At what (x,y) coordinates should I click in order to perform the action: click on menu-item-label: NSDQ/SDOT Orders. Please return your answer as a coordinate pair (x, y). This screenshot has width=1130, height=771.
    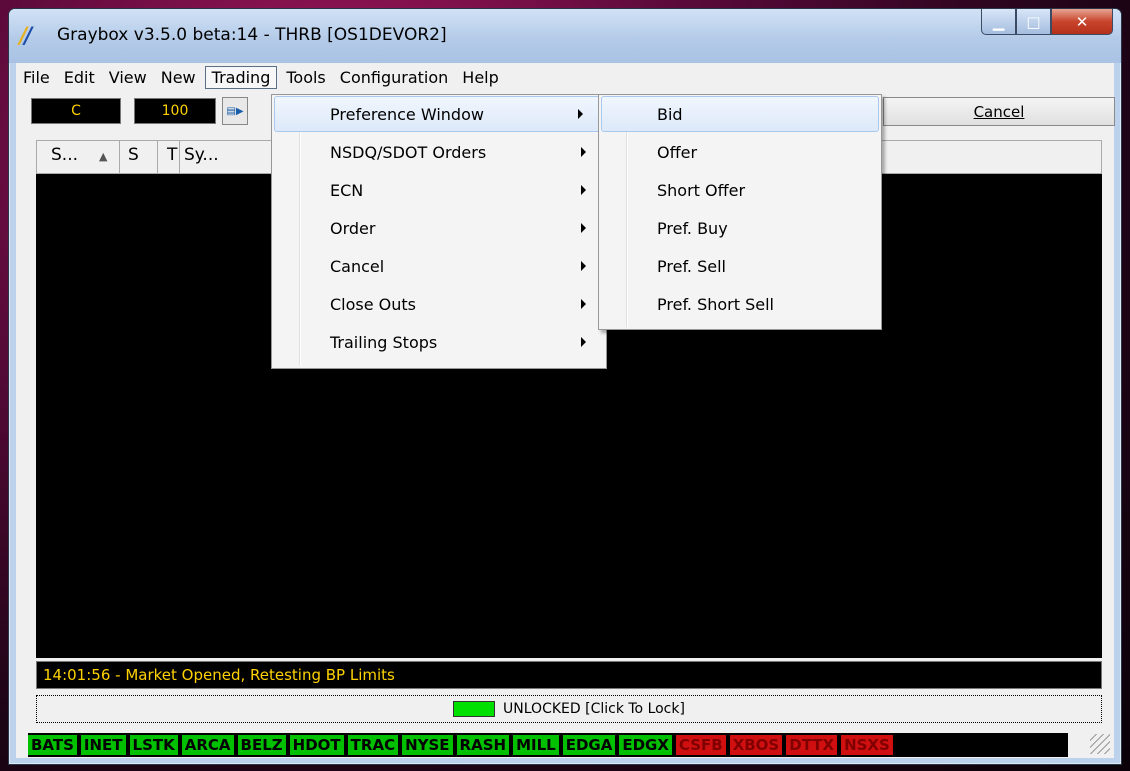
    Looking at the image, I should click on (408, 152).